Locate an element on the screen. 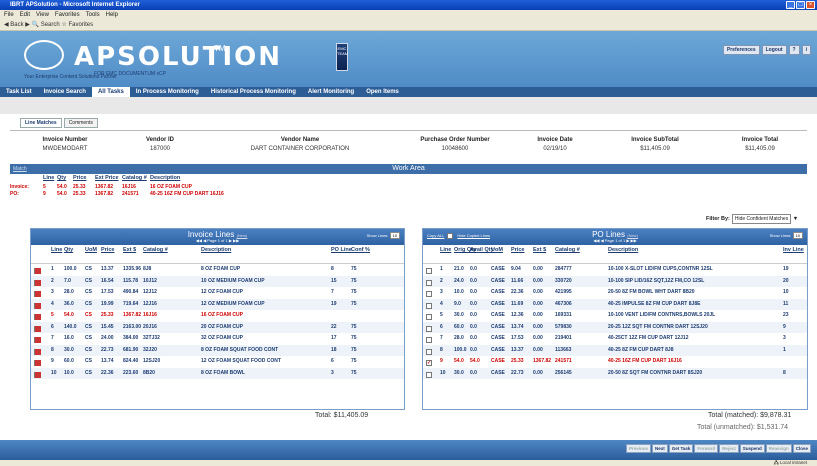 The width and height of the screenshot is (817, 466). po-col-header-line: Line is located at coordinates (445, 250).